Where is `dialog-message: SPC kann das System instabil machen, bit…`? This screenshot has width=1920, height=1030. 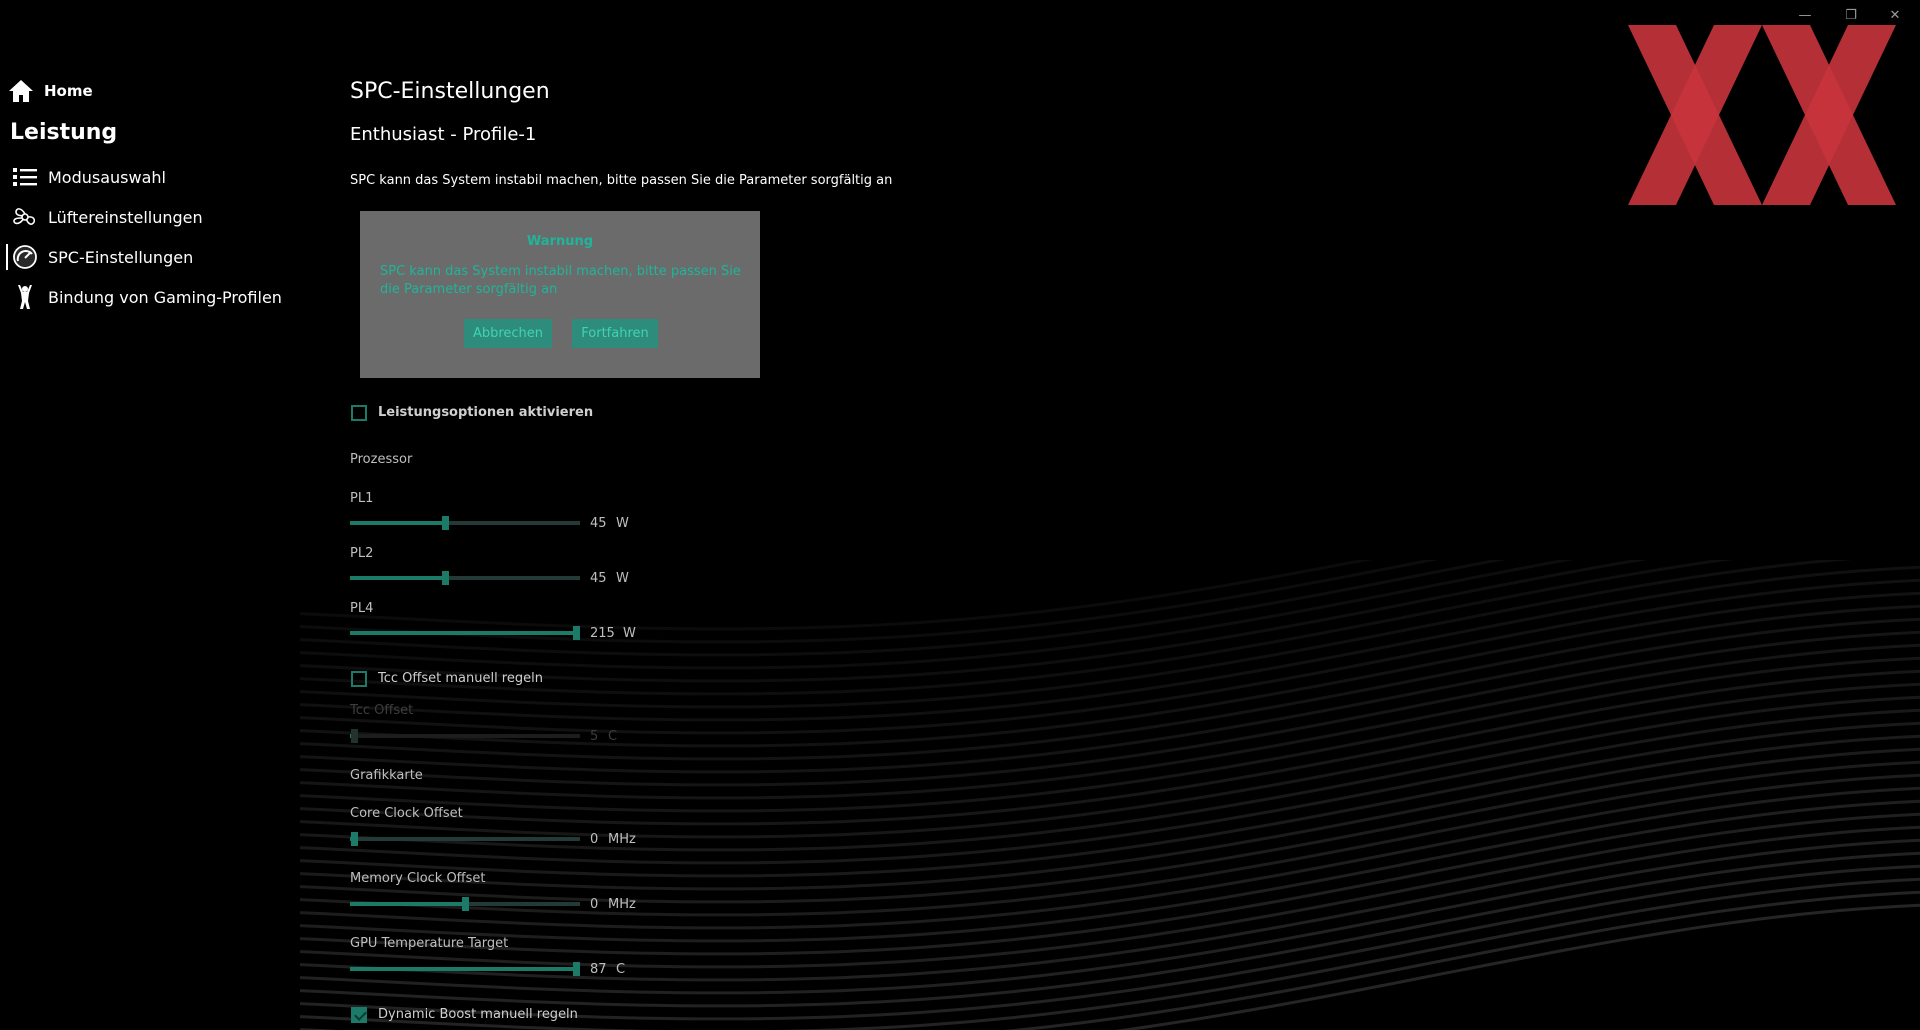
dialog-message: SPC kann das System instabil machen, bit… is located at coordinates (560, 280).